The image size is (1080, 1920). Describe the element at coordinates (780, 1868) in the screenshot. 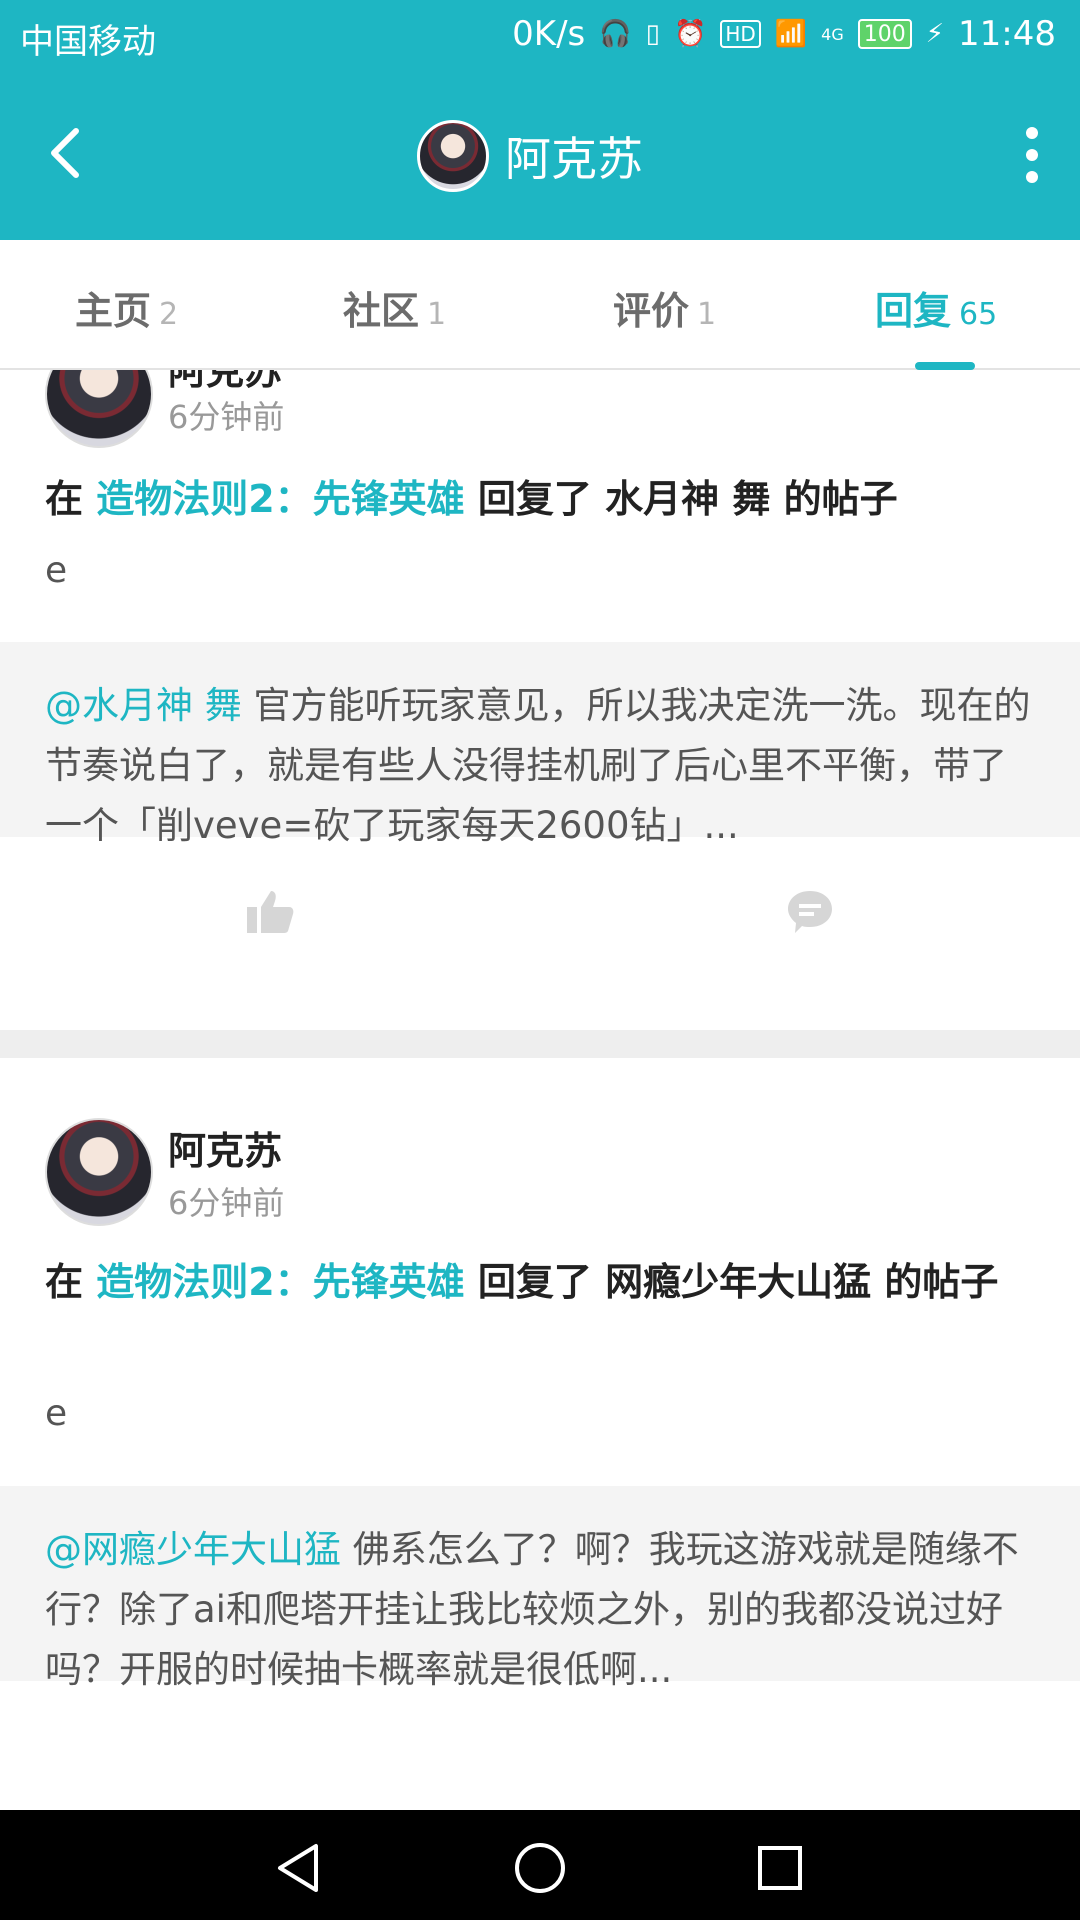

I see `nav-recents-icon` at that location.